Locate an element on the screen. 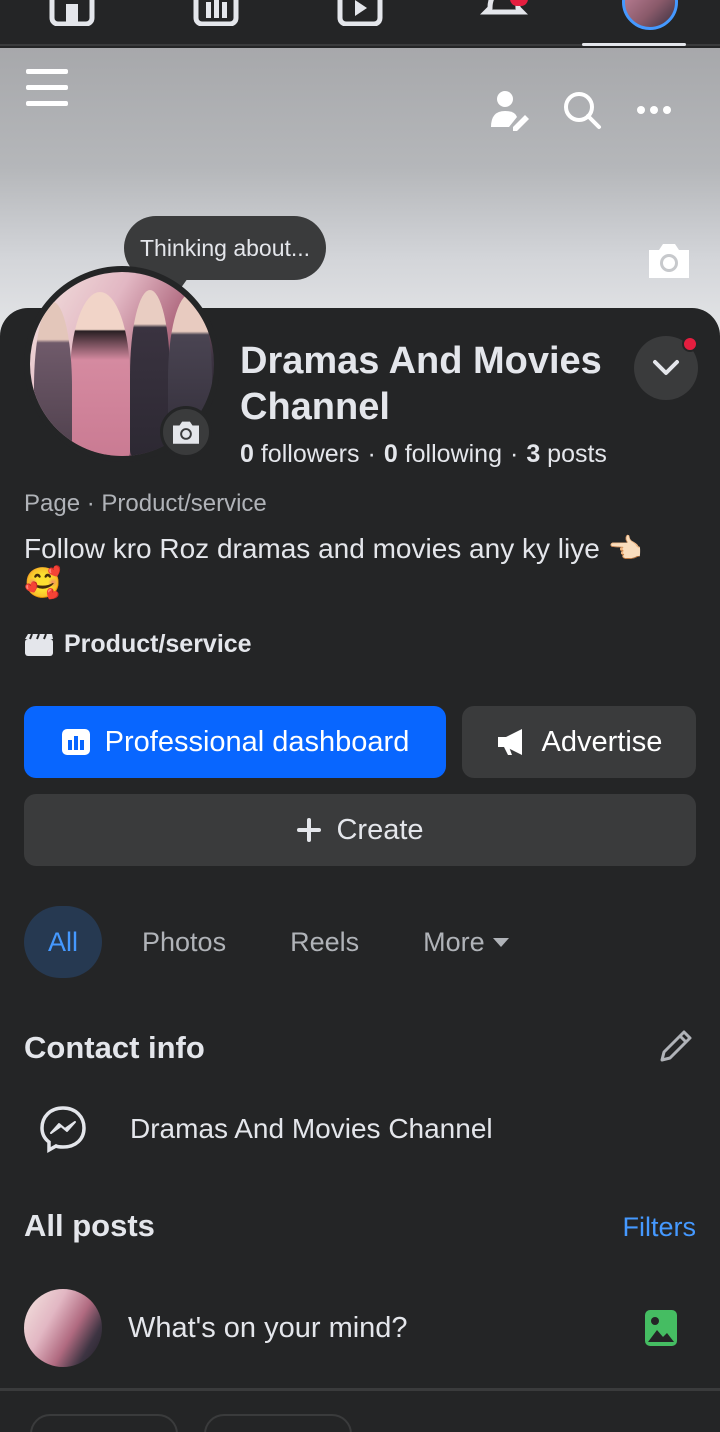 The width and height of the screenshot is (720, 1432). page-category: Page · Product/service is located at coordinates (145, 503).